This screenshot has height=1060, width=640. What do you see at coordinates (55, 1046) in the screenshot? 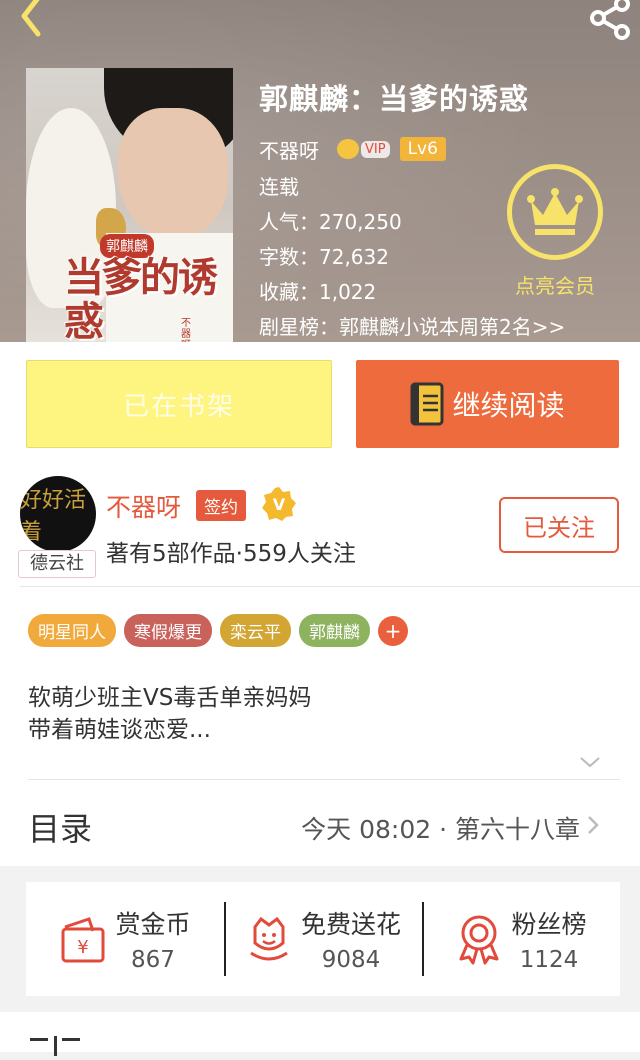
I see `partial-heading-glyphs` at bounding box center [55, 1046].